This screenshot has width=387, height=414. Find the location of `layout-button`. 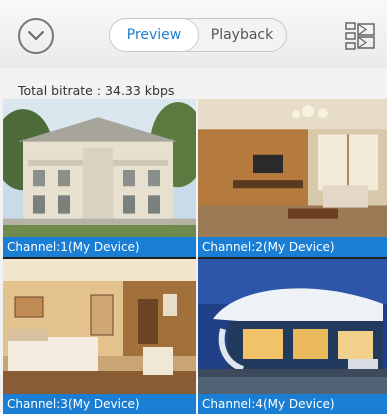

layout-button is located at coordinates (360, 36).